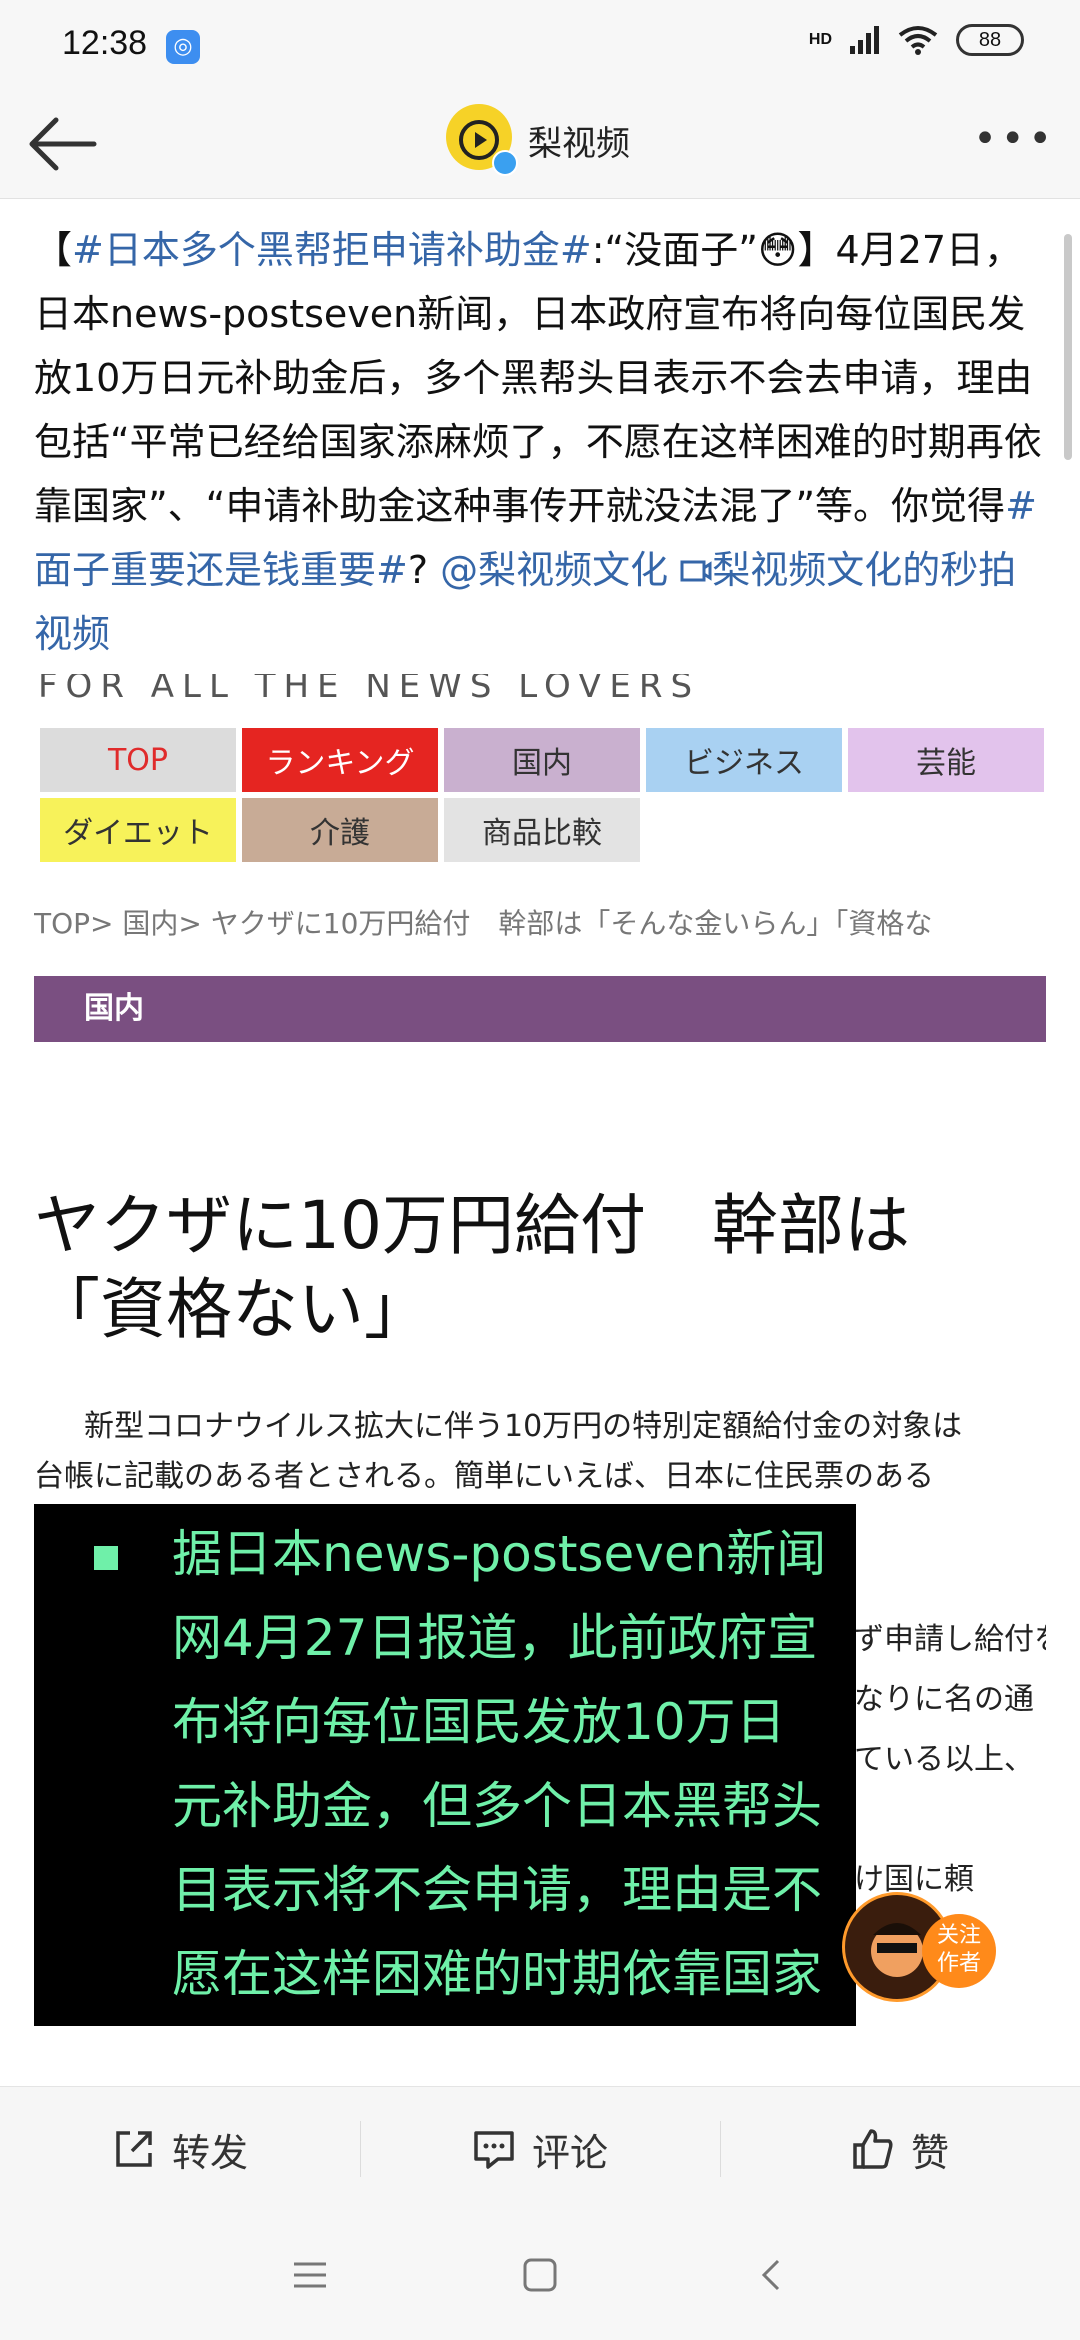 This screenshot has width=1080, height=2340. What do you see at coordinates (523, 1426) in the screenshot?
I see `body-line: 新型コロナウイルス拡大に伴う10万円の特別定額給付金の対象は` at bounding box center [523, 1426].